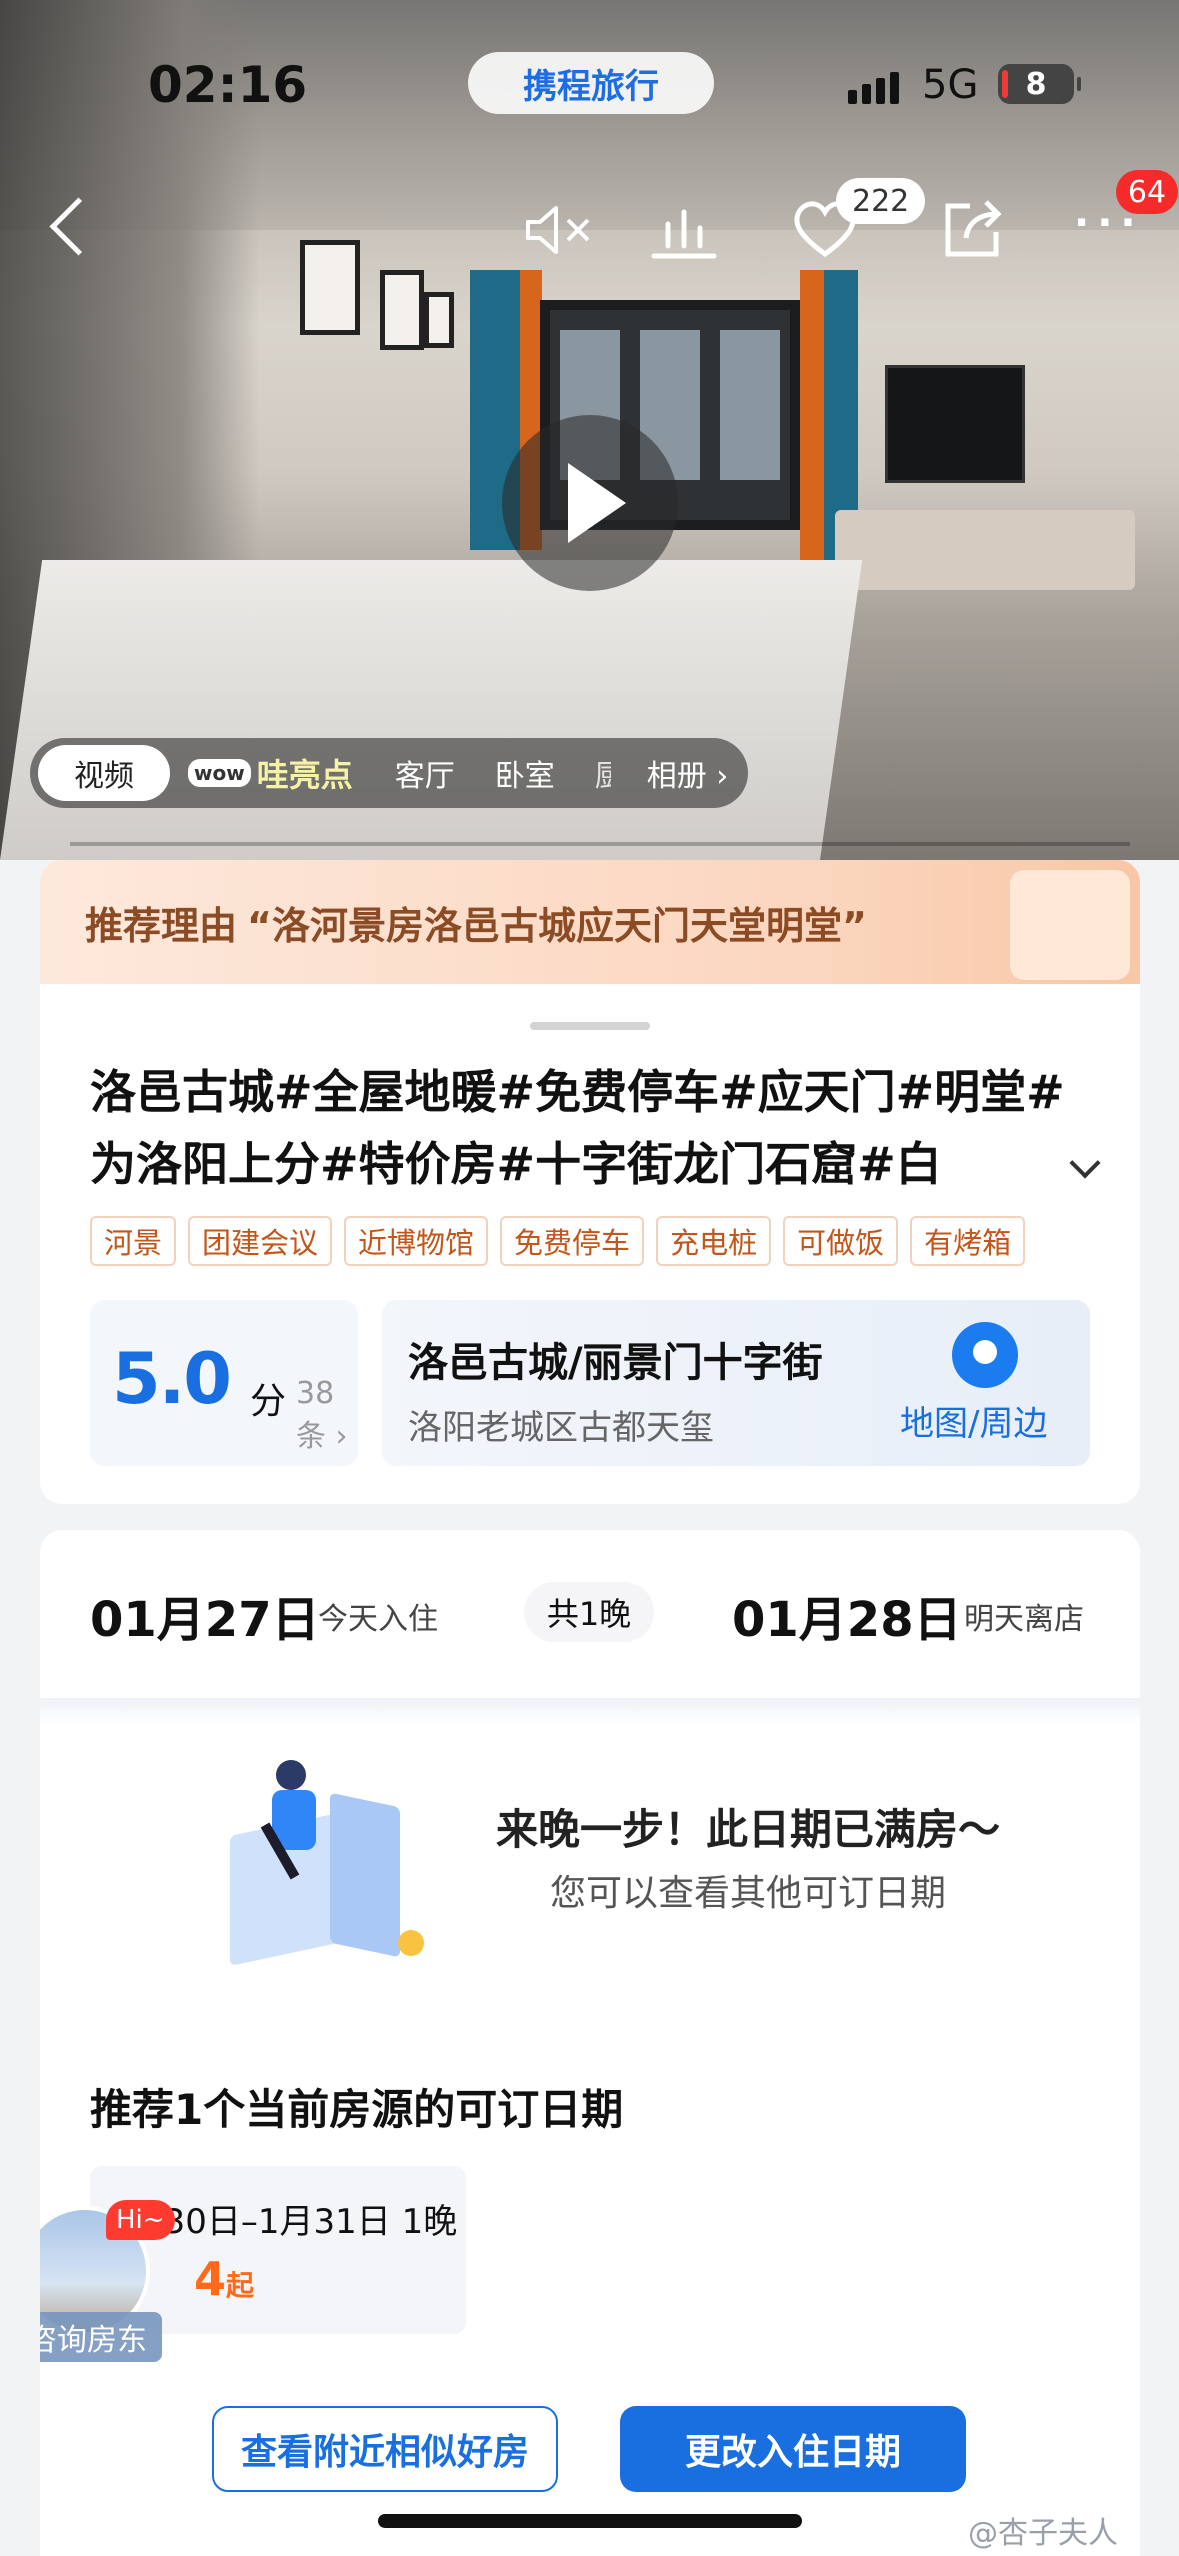 This screenshot has height=2556, width=1179. Describe the element at coordinates (591, 86) in the screenshot. I see `brand-name: 携程旅行` at that location.